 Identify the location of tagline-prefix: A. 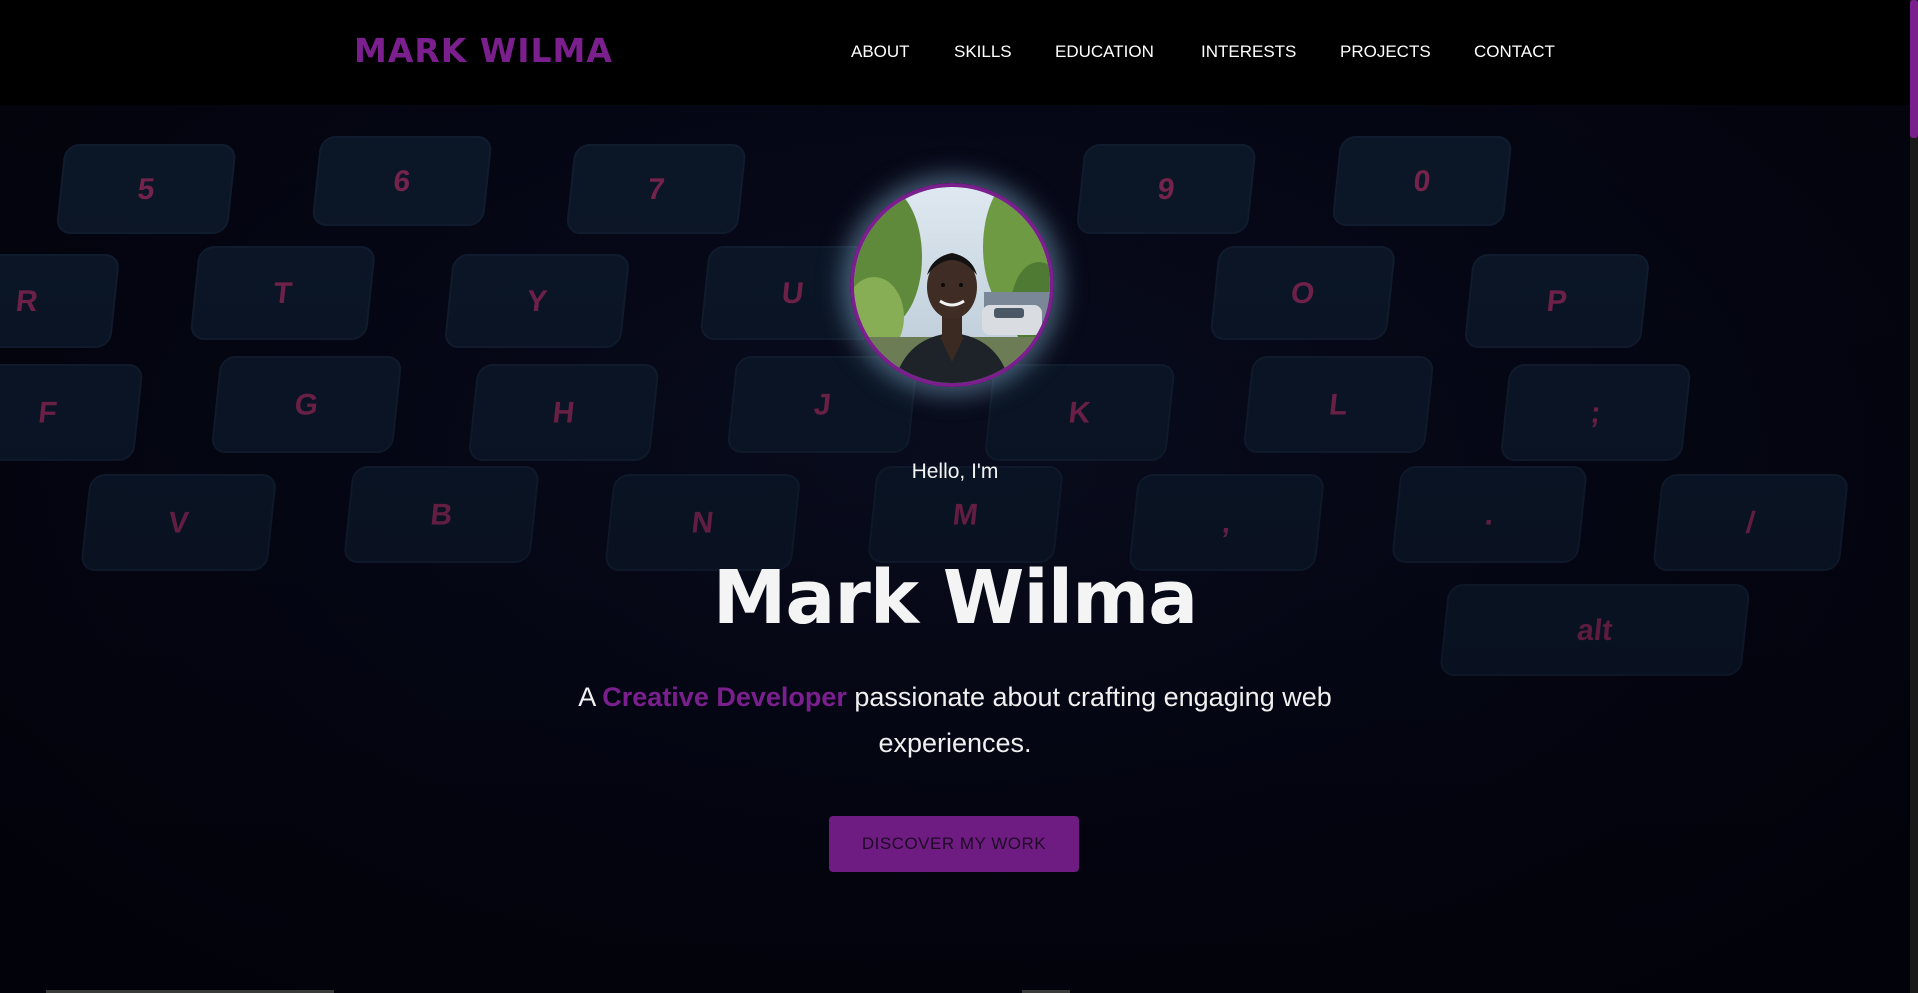
(590, 697).